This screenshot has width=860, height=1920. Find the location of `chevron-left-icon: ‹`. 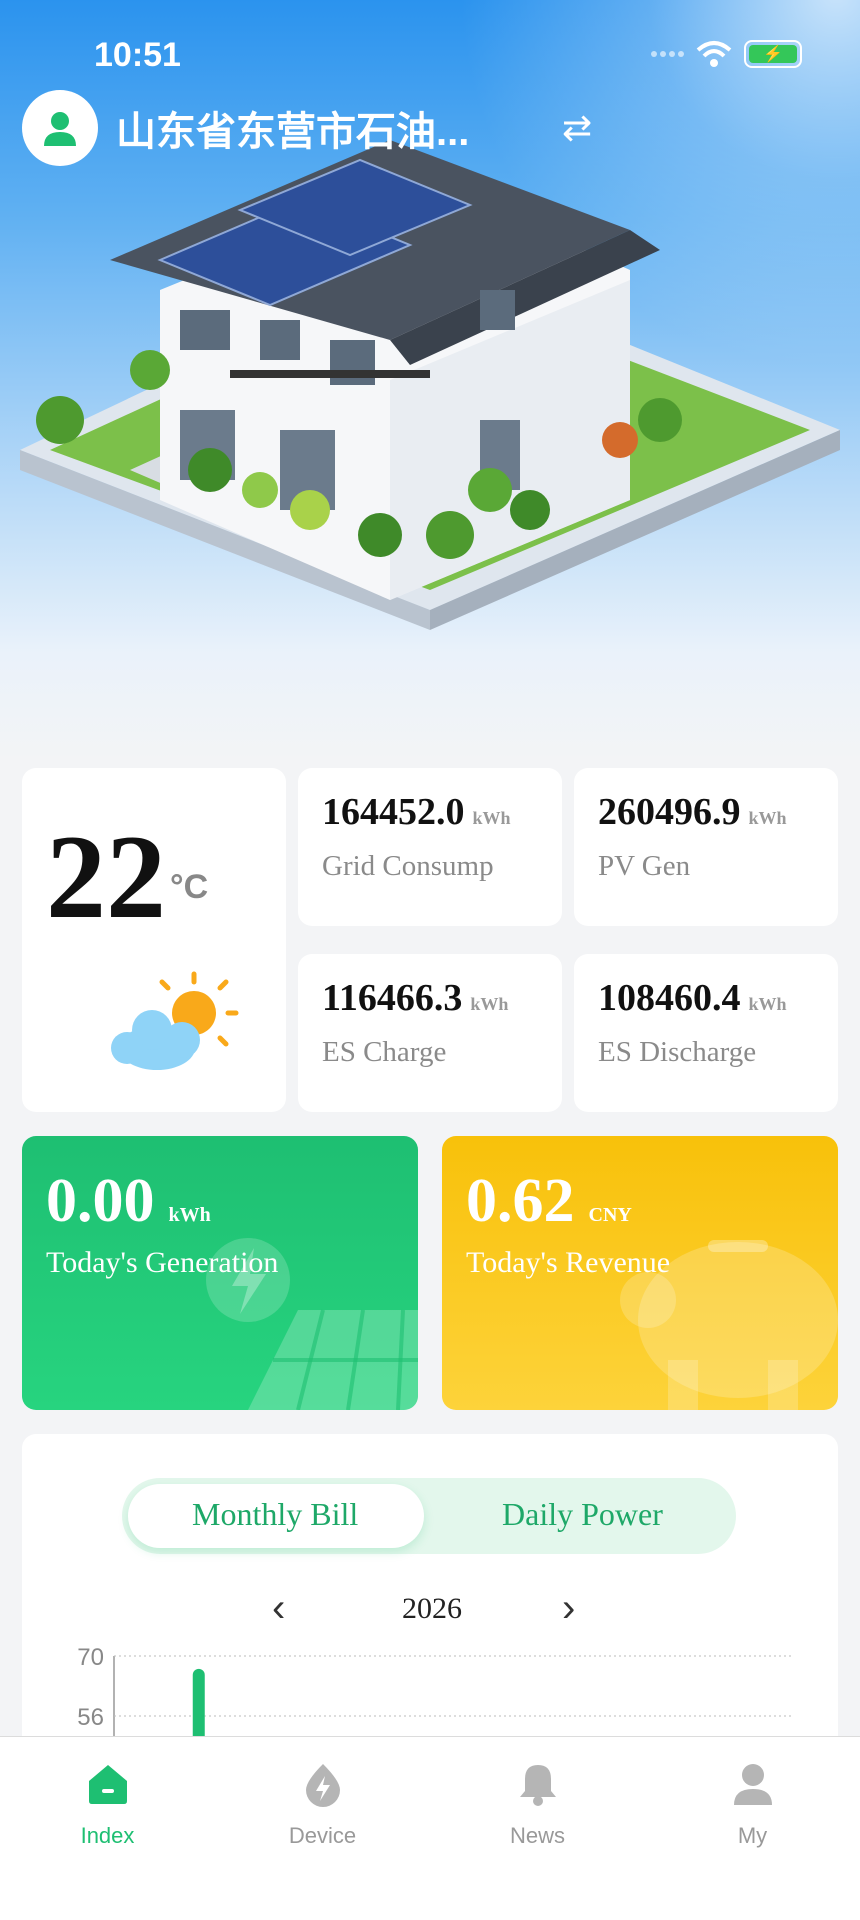

chevron-left-icon: ‹ is located at coordinates (278, 1608).